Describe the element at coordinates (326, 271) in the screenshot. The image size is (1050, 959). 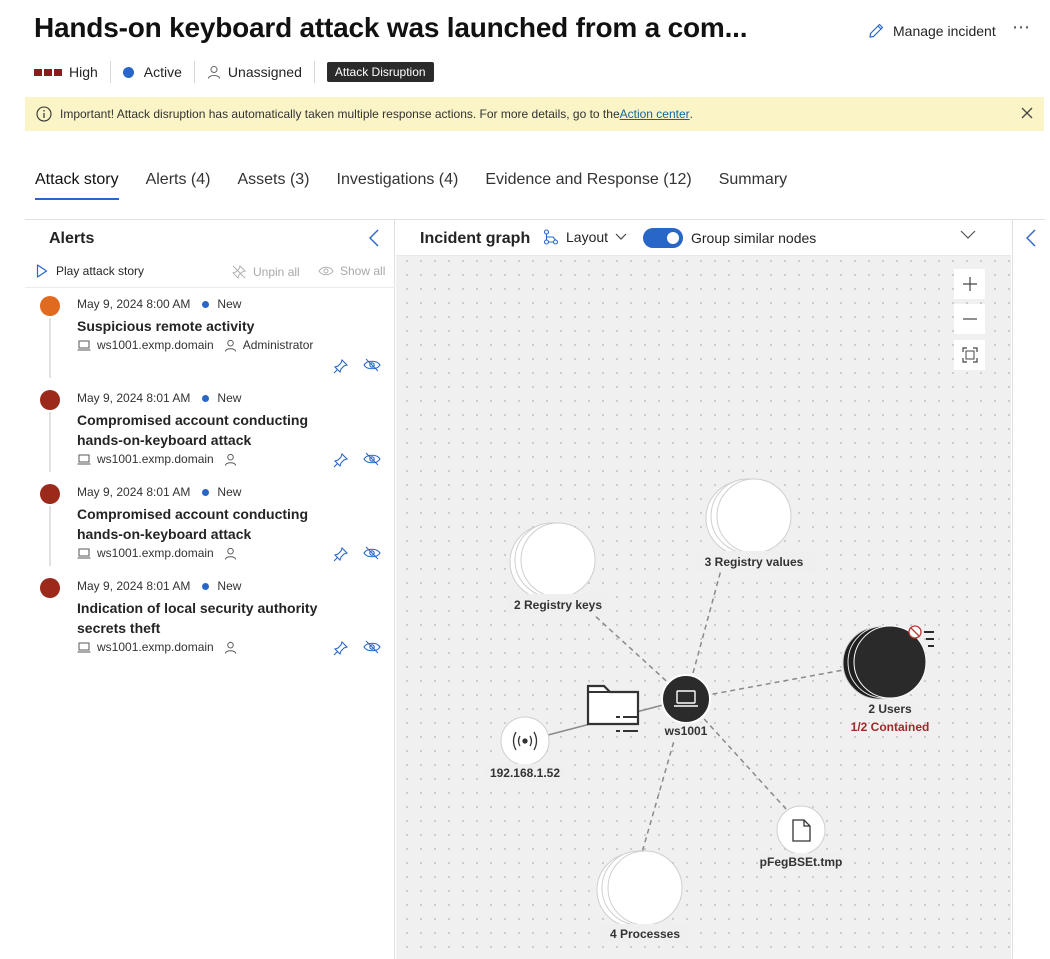
I see `eye-icon` at that location.